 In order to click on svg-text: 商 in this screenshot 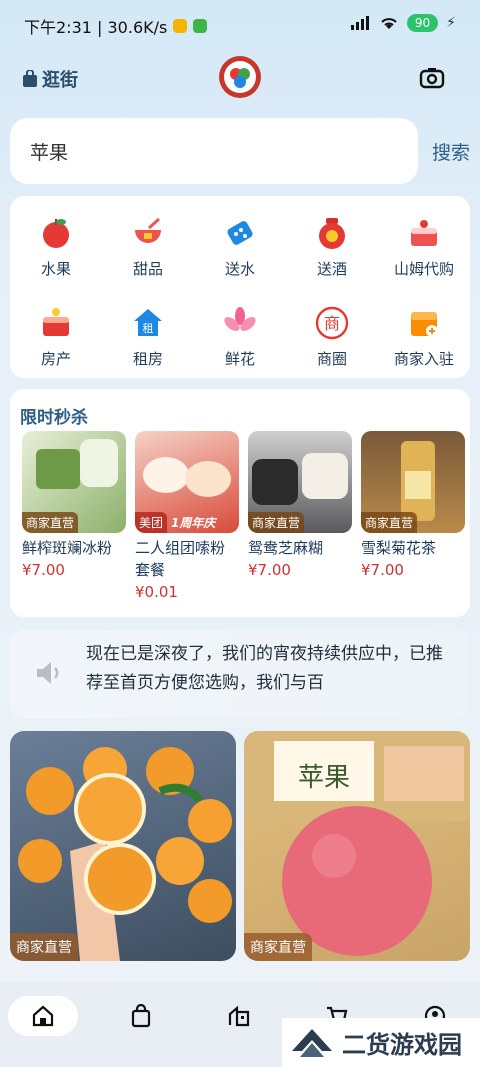, I will do `click(332, 323)`.